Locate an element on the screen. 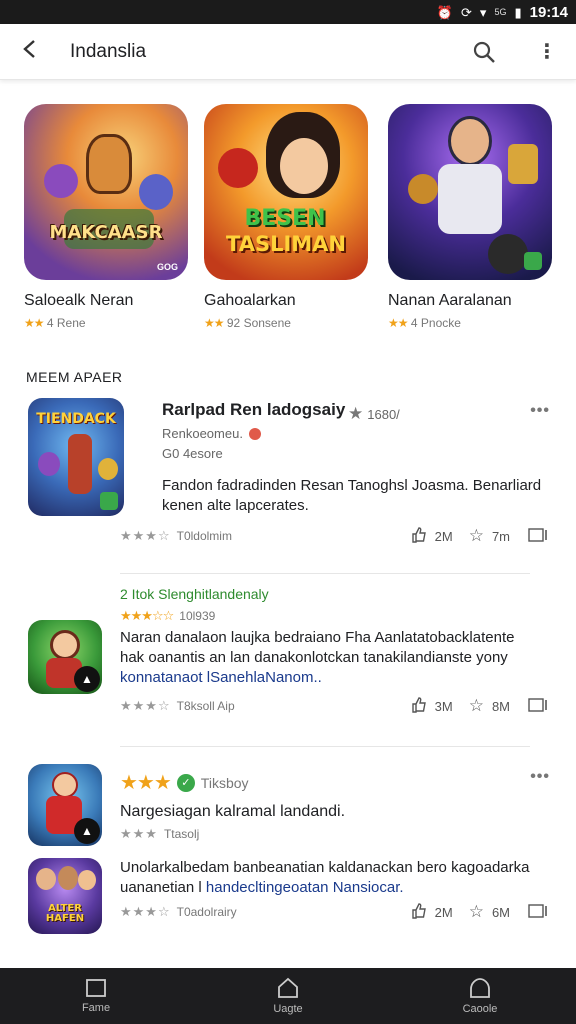 Image resolution: width=576 pixels, height=1024 pixels. home-icon is located at coordinates (288, 987).